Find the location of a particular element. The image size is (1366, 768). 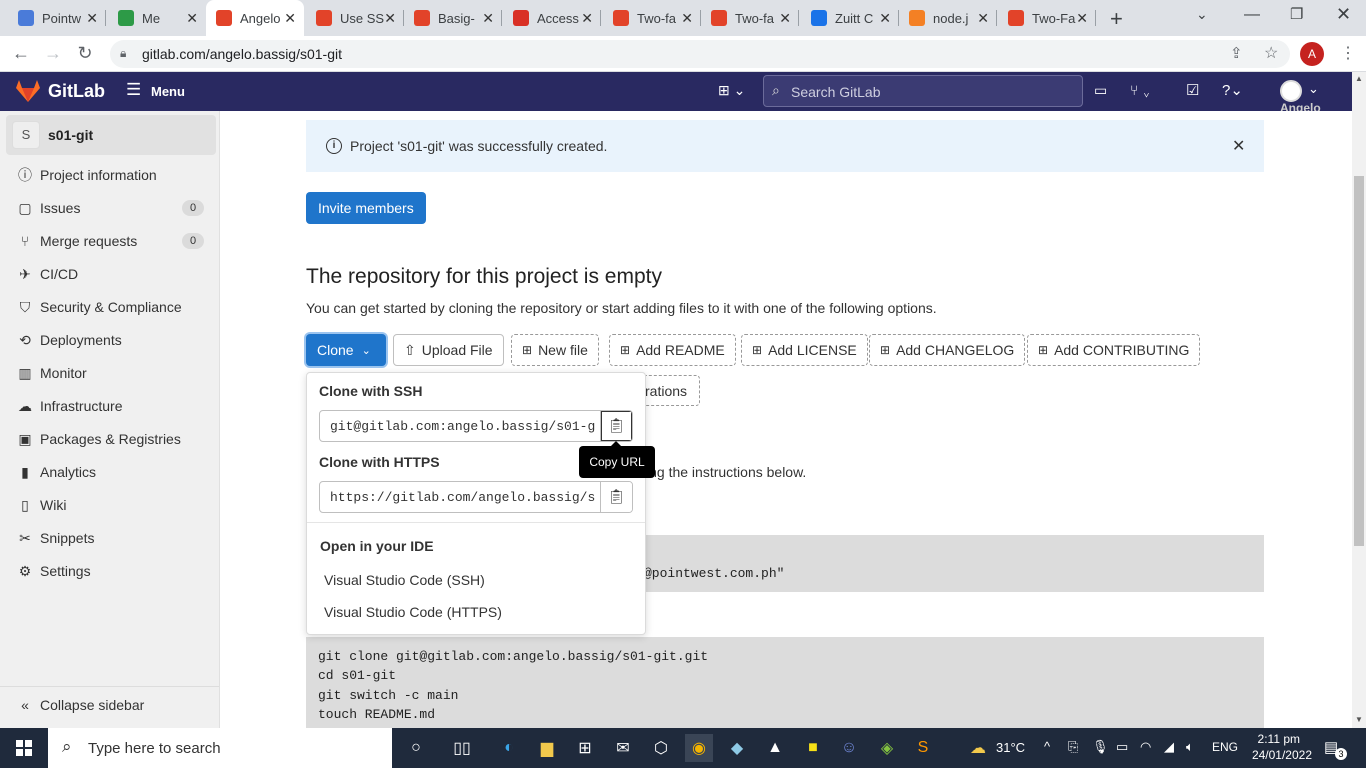

ide-option-vscode-https: Visual Studio Code (HTTPS) is located at coordinates (413, 612).